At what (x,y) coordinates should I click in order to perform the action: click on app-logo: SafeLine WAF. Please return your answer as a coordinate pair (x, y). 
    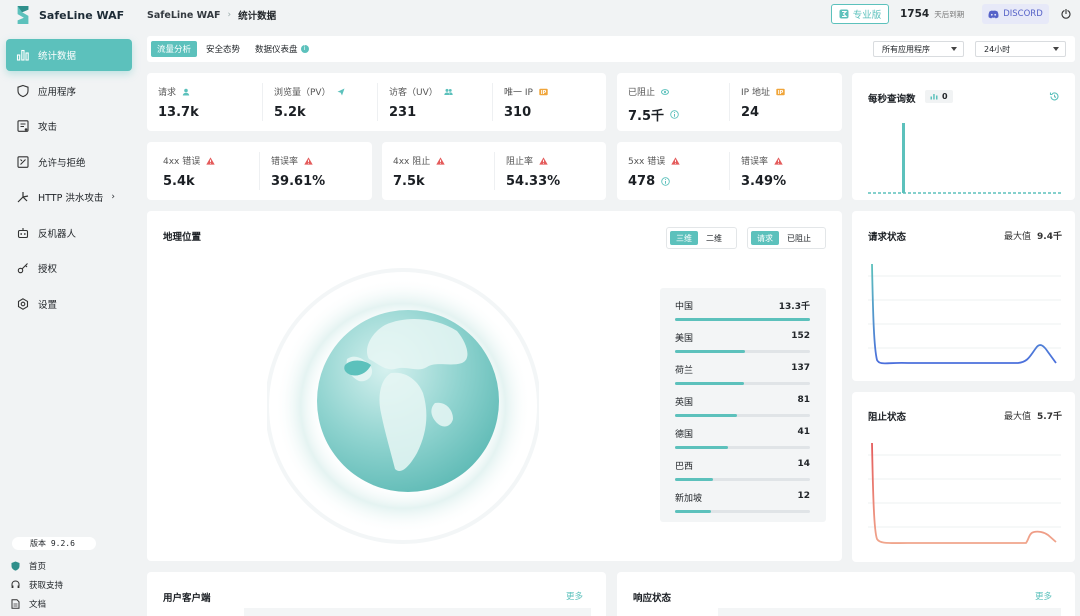
    Looking at the image, I should click on (69, 15).